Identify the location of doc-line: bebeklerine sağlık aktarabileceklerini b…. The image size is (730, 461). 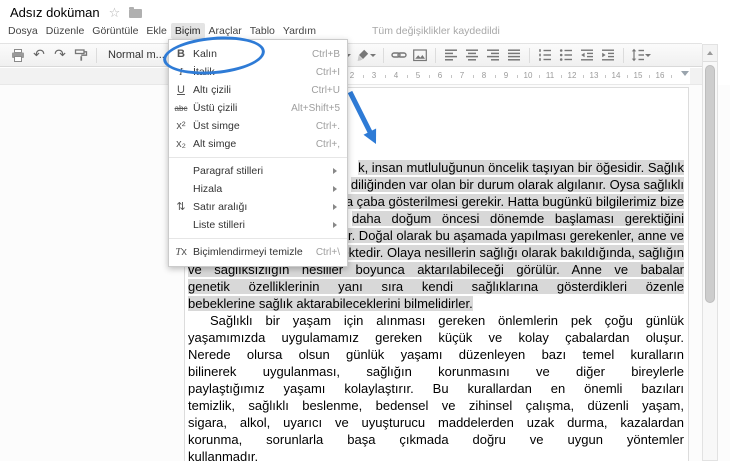
(436, 303).